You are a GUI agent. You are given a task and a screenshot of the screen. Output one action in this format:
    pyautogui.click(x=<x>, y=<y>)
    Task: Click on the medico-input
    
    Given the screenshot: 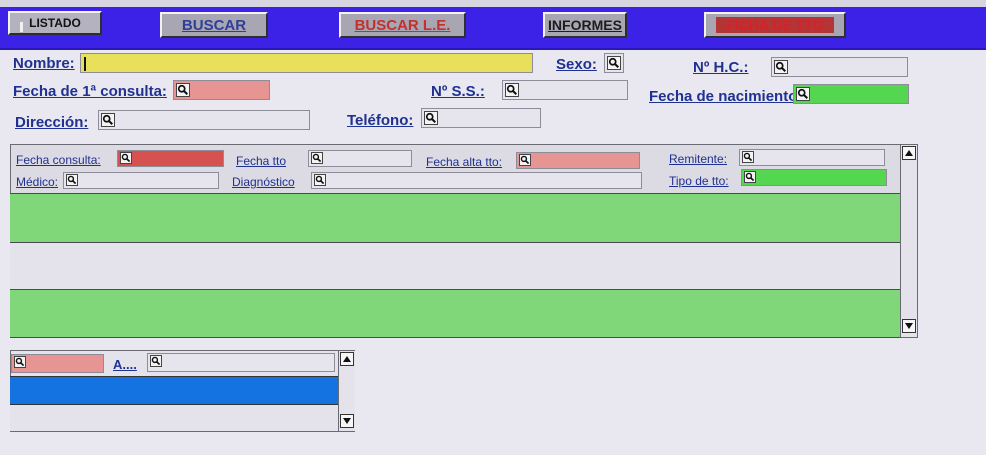 What is the action you would take?
    pyautogui.click(x=141, y=180)
    